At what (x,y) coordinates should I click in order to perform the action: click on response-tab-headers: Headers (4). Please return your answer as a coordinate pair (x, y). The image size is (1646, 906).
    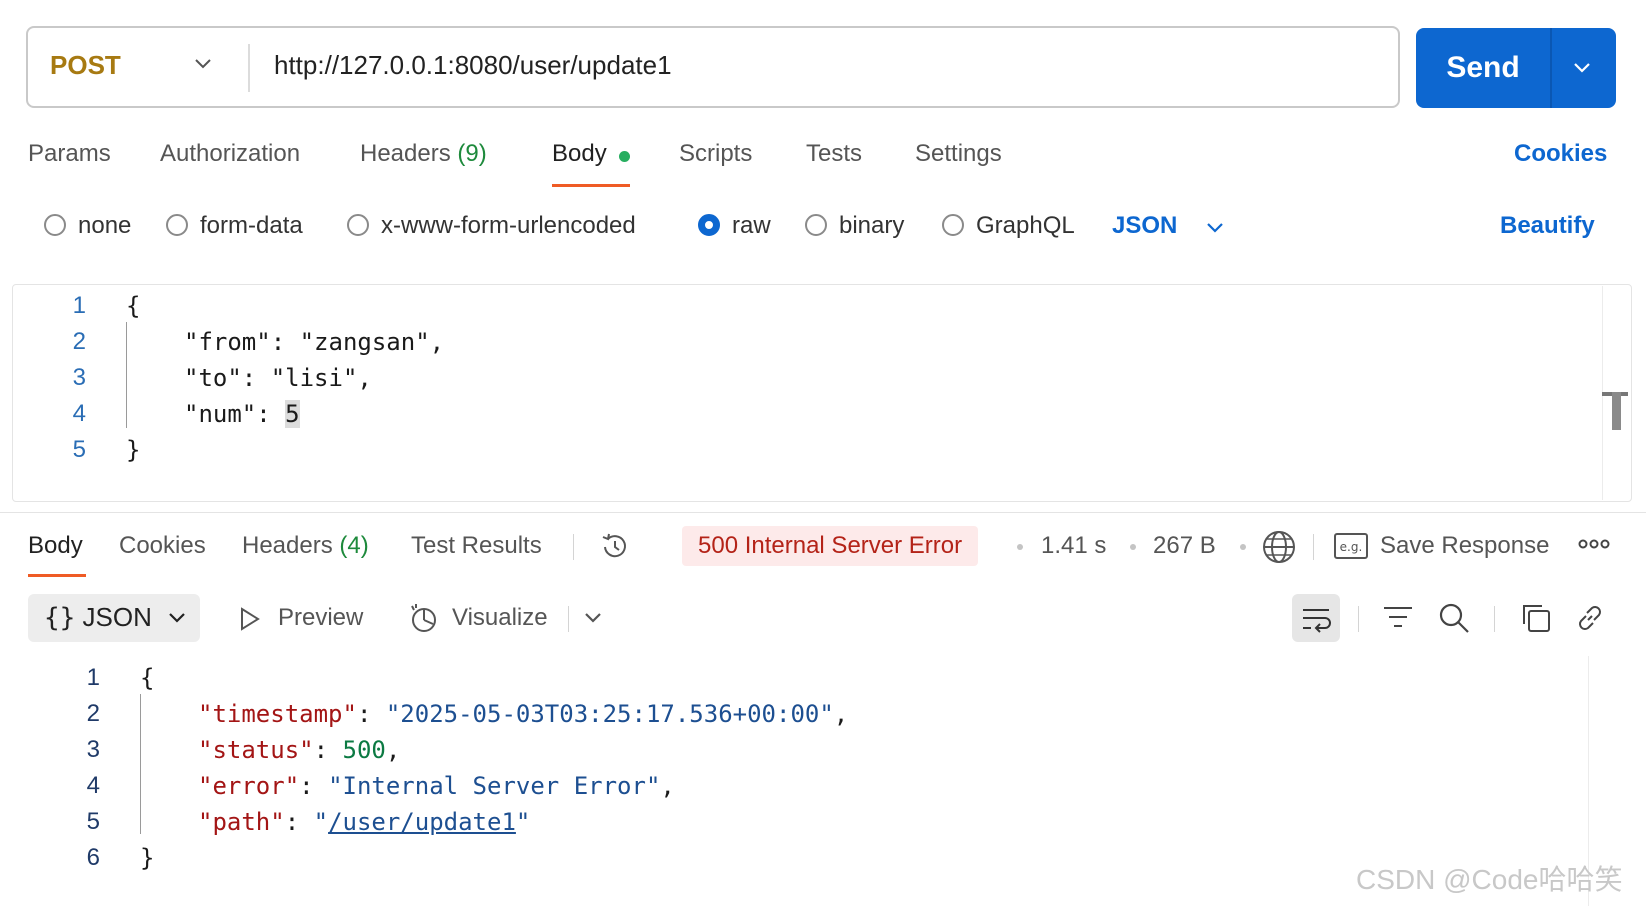
    Looking at the image, I should click on (305, 546).